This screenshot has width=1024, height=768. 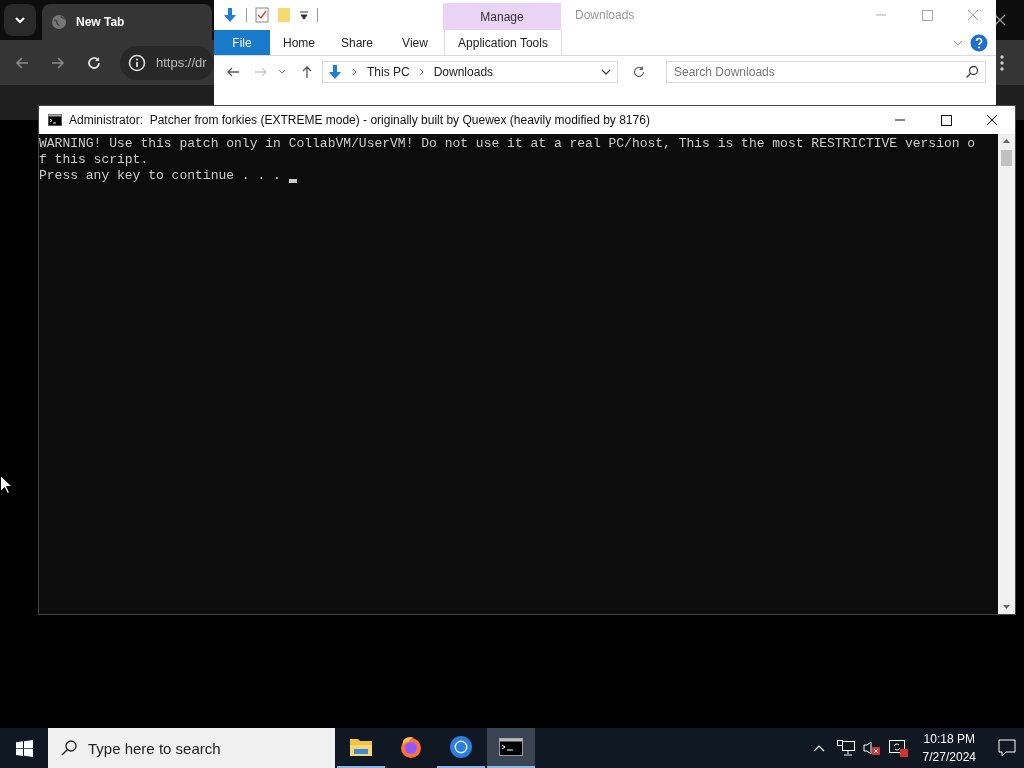 I want to click on help-icon, so click(x=979, y=42).